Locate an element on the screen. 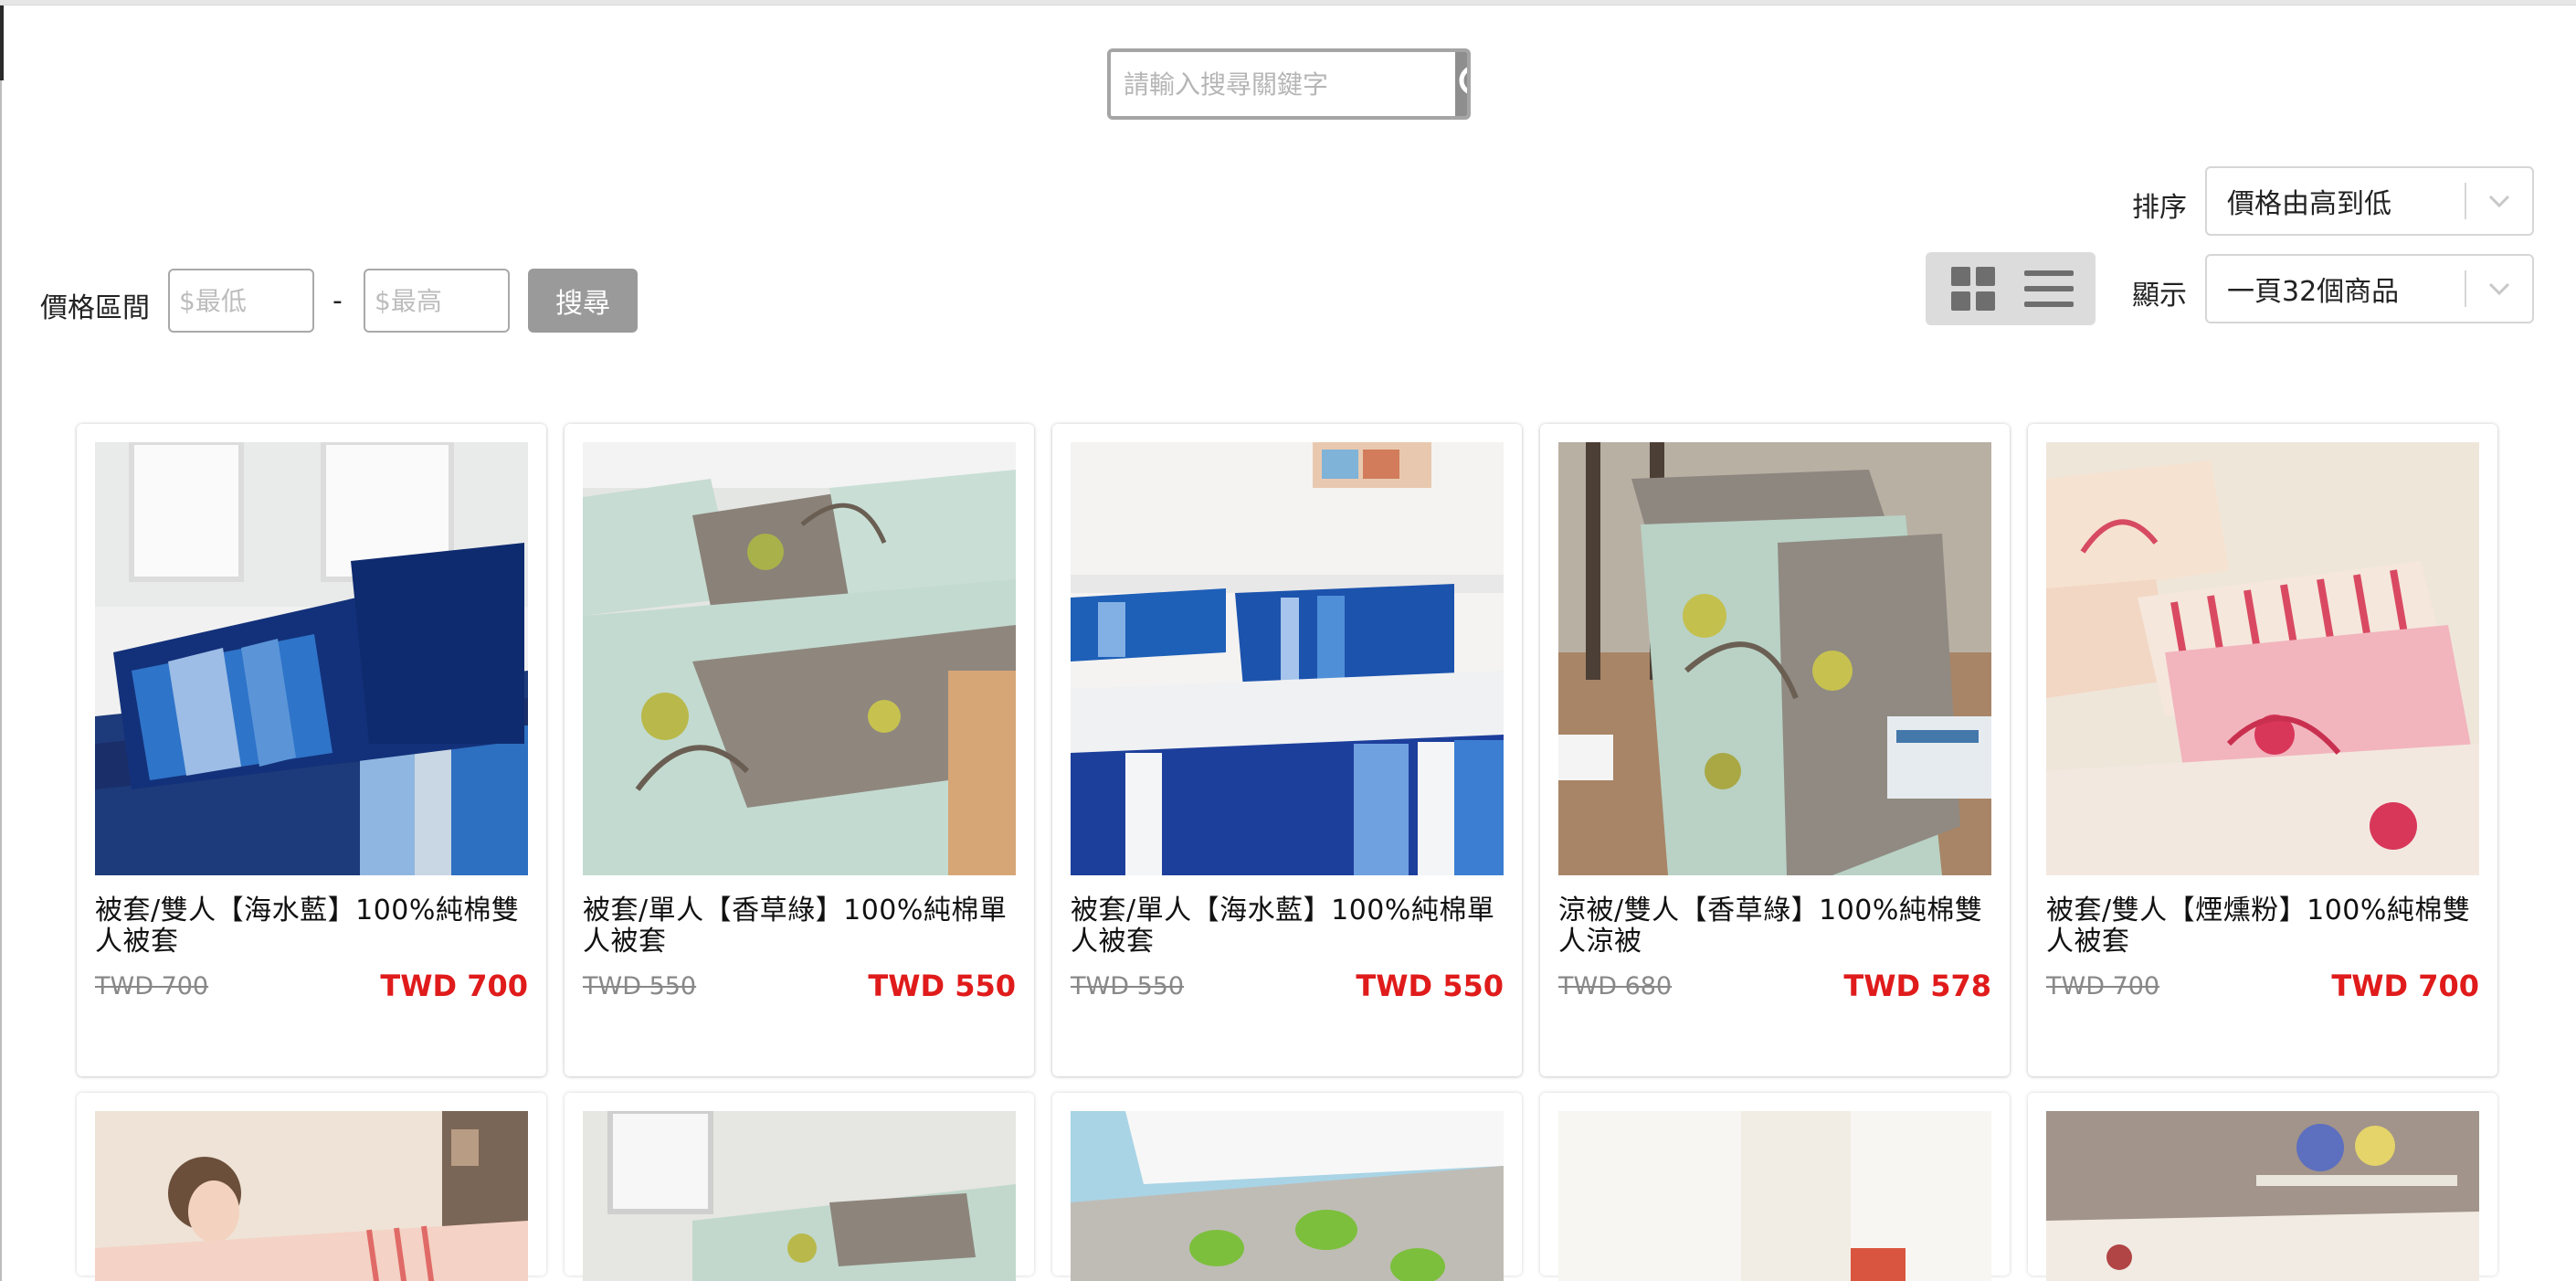 The image size is (2576, 1281). product-card: 被套/雙人【海水藍】100%純棉雙人被套 TWD 700 TWD 700 is located at coordinates (311, 750).